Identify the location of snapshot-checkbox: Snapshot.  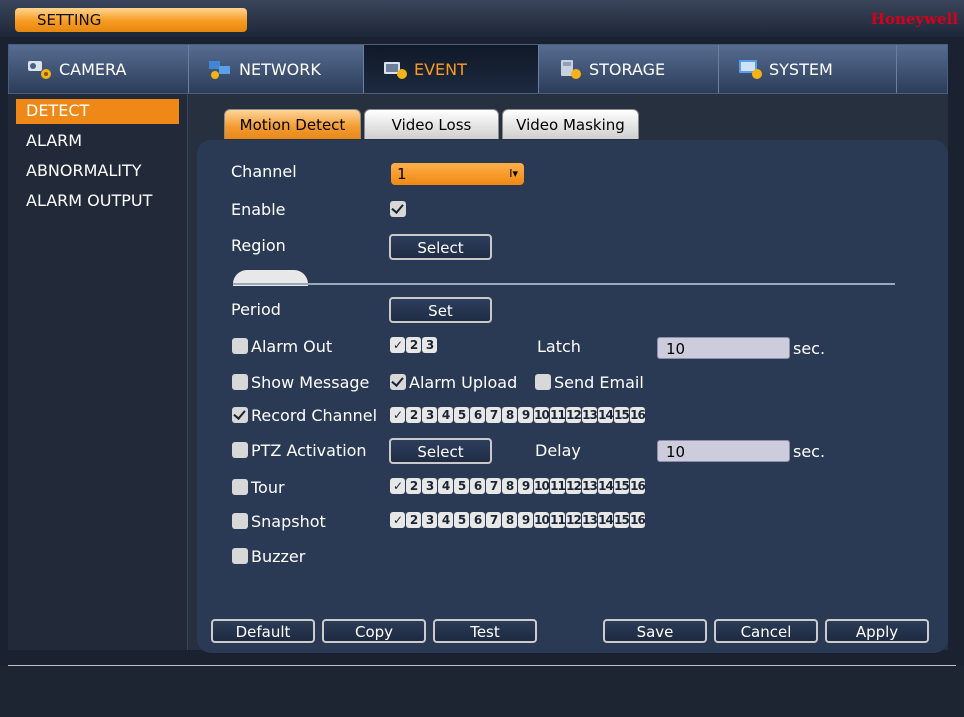
(279, 521).